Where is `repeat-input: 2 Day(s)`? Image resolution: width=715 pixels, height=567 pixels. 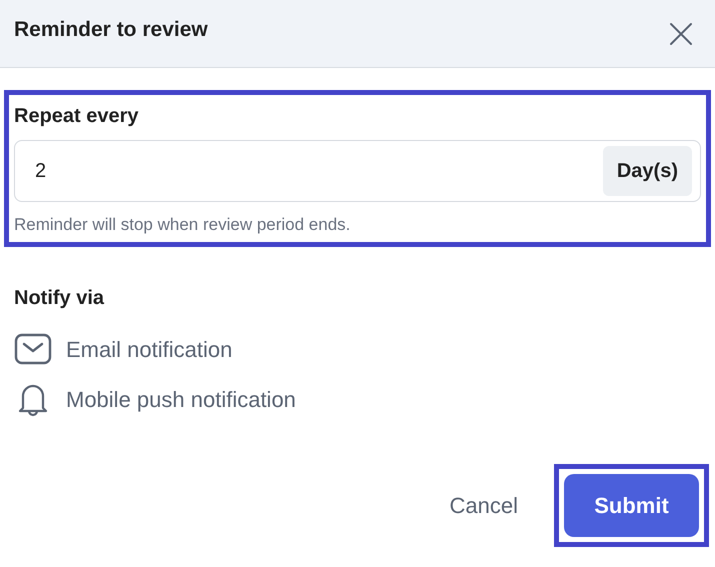
repeat-input: 2 Day(s) is located at coordinates (357, 171).